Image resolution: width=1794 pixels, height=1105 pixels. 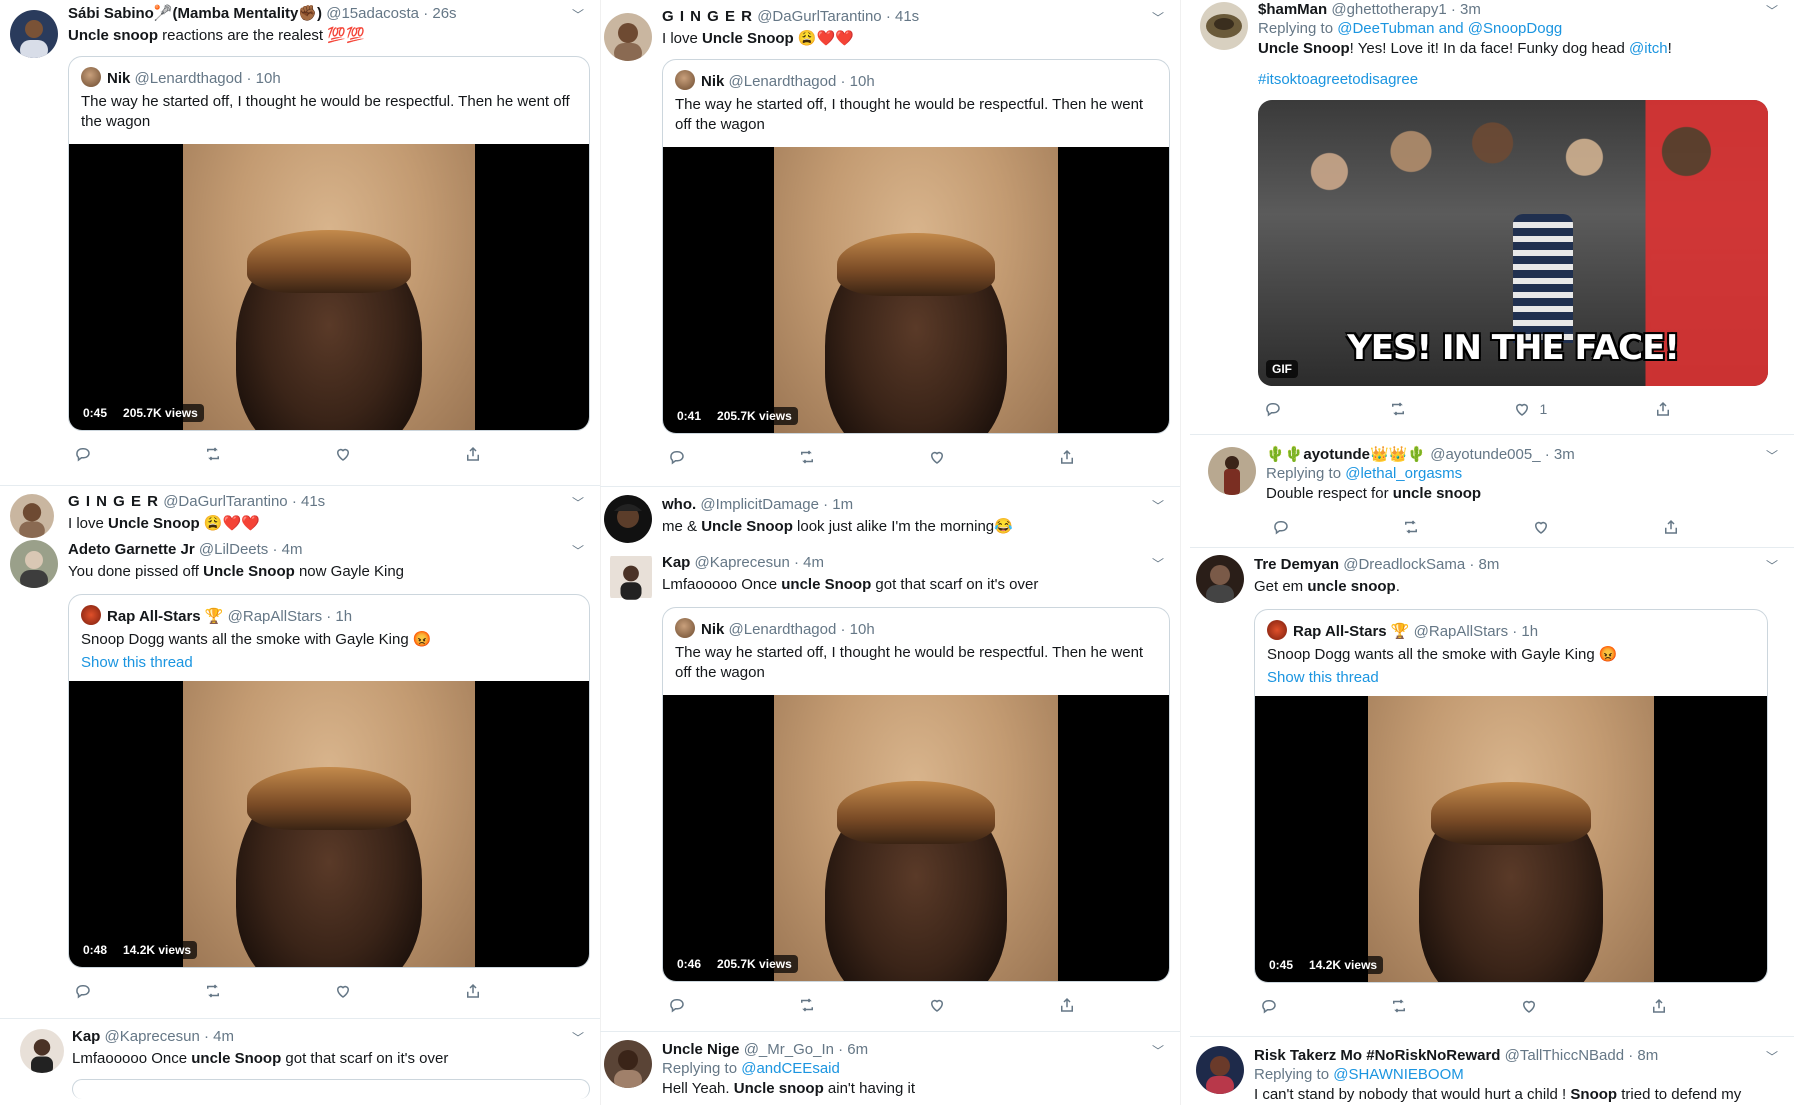 What do you see at coordinates (329, 287) in the screenshot?
I see `video-player: 0:45 205.7K views` at bounding box center [329, 287].